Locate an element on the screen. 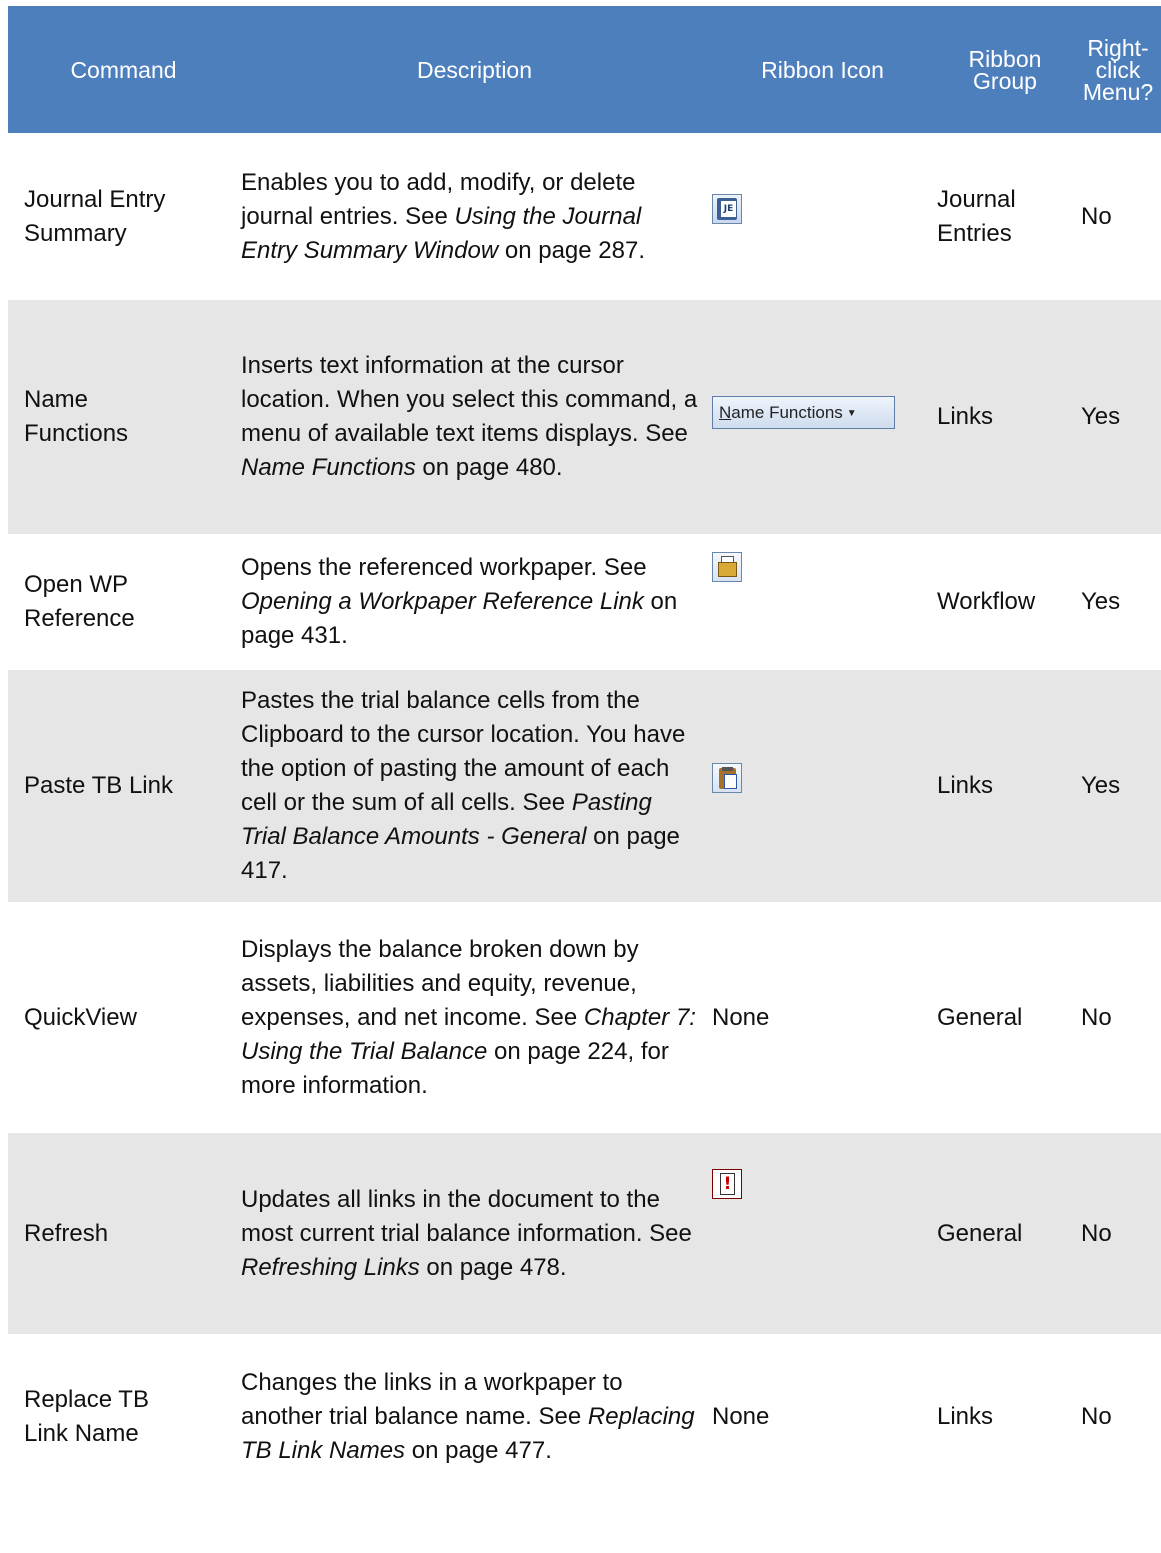 The width and height of the screenshot is (1161, 1553). paste-icon is located at coordinates (727, 778).